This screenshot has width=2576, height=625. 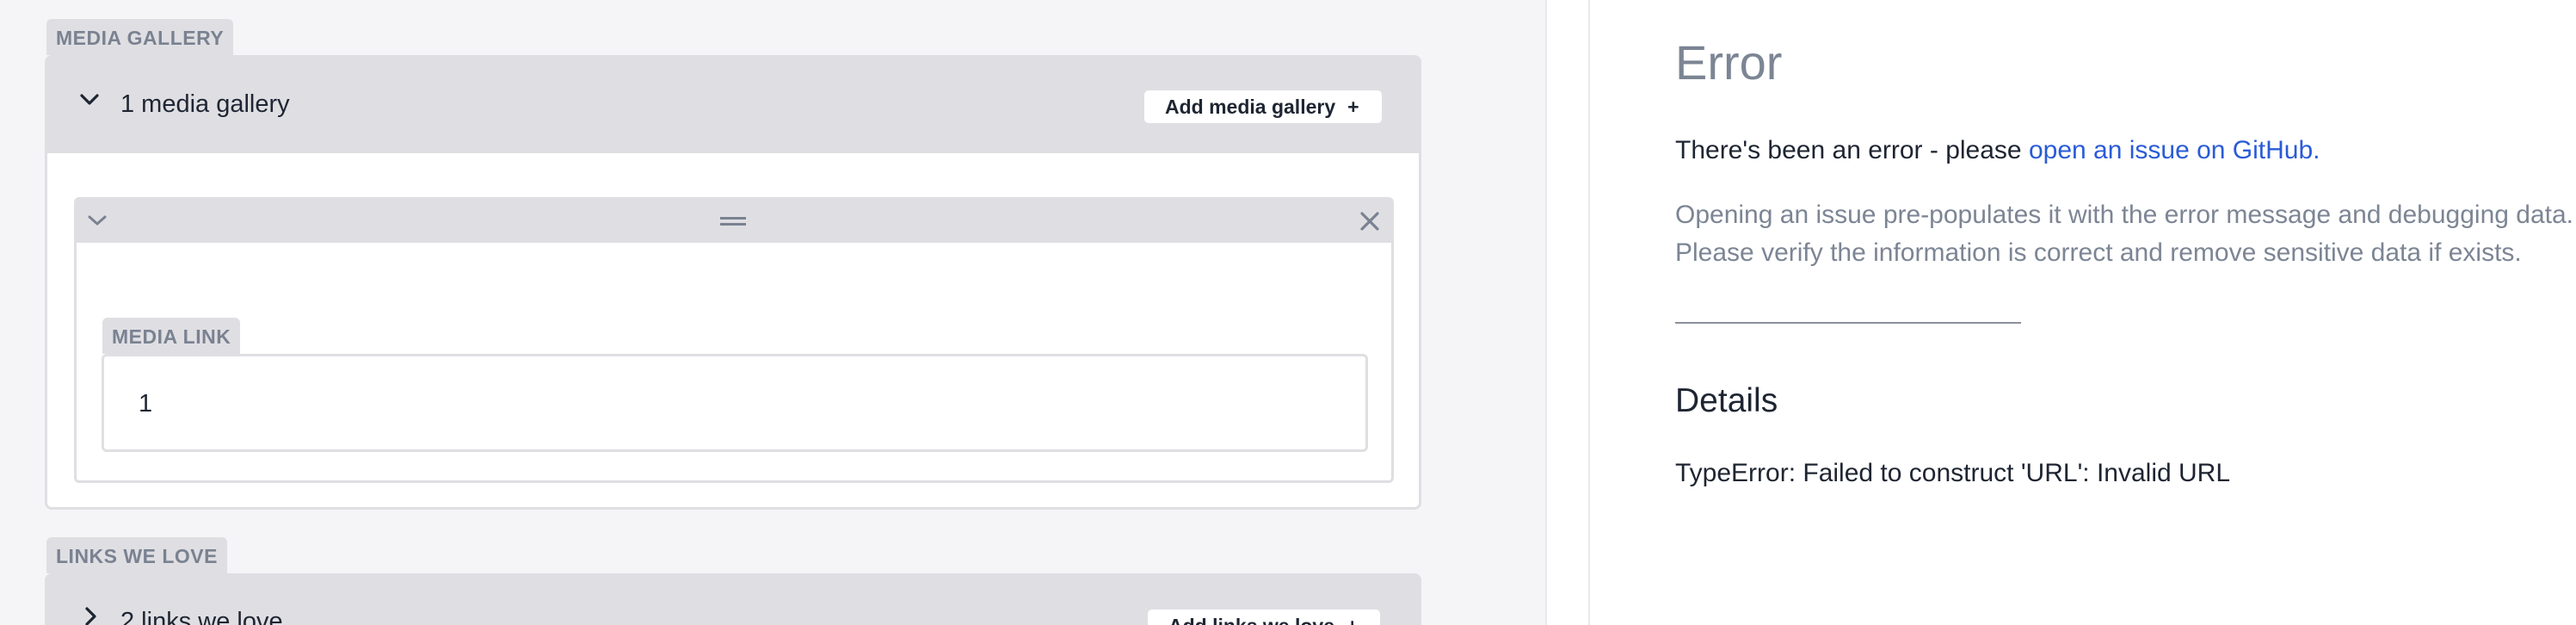 What do you see at coordinates (2174, 150) in the screenshot?
I see `github-issue-link: open an issue on GitHub.` at bounding box center [2174, 150].